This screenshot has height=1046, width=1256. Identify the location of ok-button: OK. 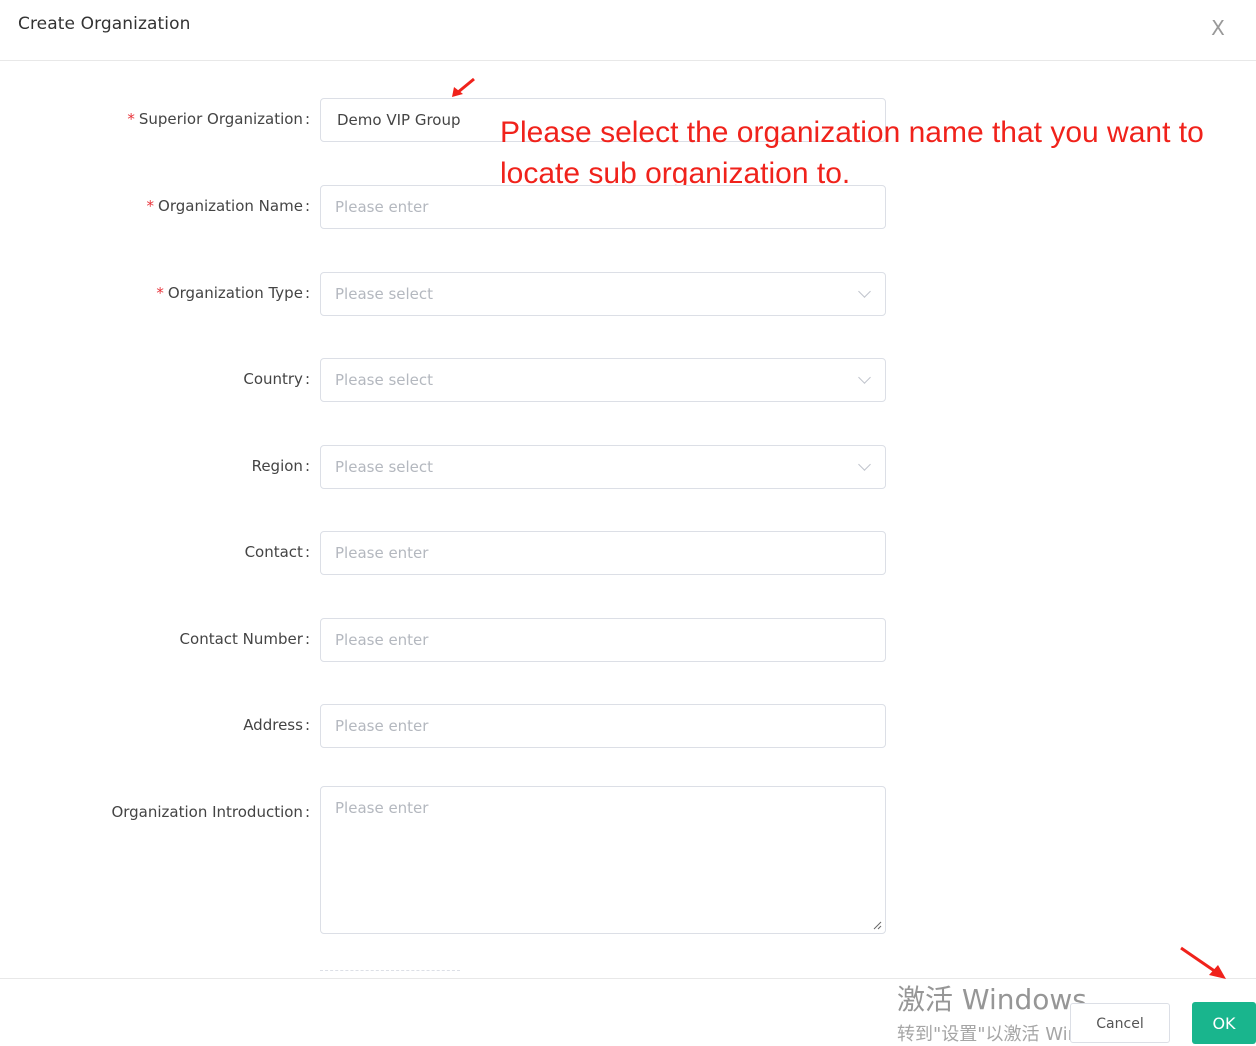
(1224, 1023).